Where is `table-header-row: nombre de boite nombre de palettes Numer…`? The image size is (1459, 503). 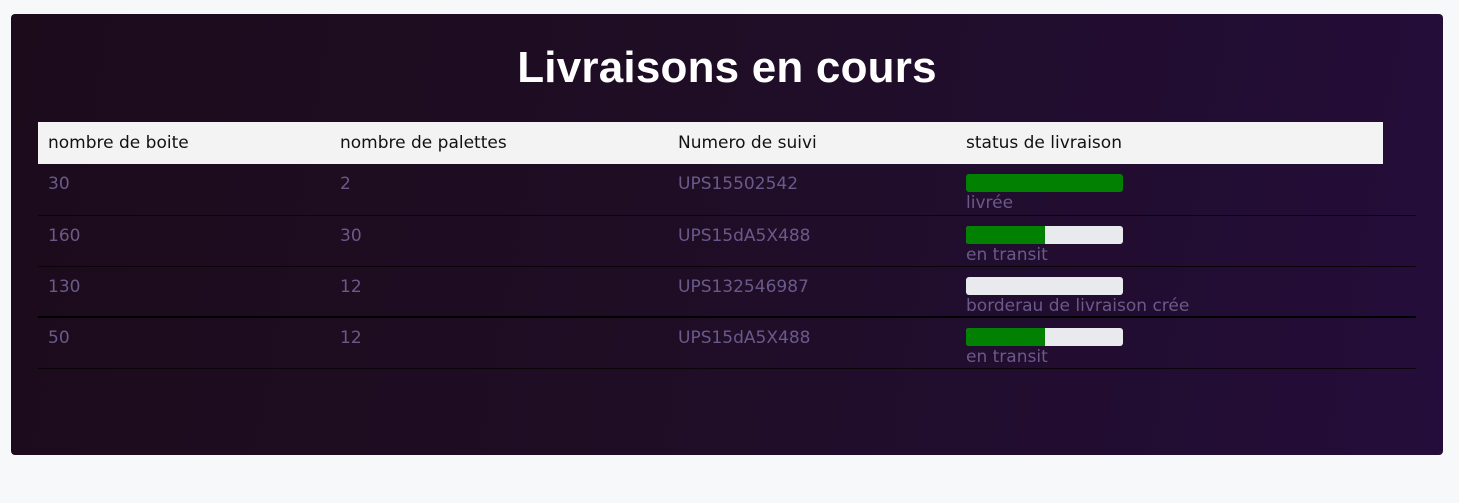
table-header-row: nombre de boite nombre de palettes Numer… is located at coordinates (727, 143).